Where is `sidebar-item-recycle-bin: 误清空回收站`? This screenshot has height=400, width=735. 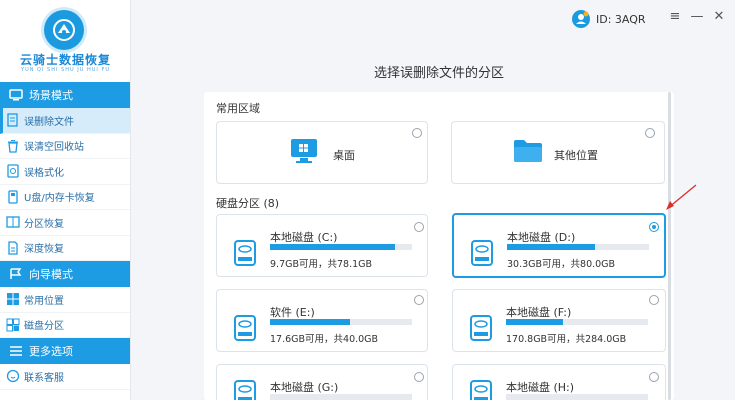
sidebar-item-recycle-bin: 误清空回收站 is located at coordinates (65, 146).